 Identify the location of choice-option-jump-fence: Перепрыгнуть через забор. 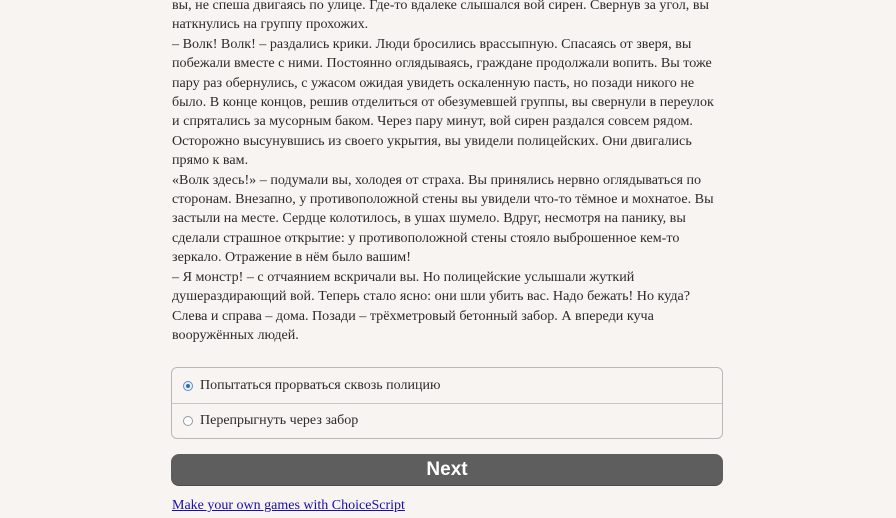
(447, 420).